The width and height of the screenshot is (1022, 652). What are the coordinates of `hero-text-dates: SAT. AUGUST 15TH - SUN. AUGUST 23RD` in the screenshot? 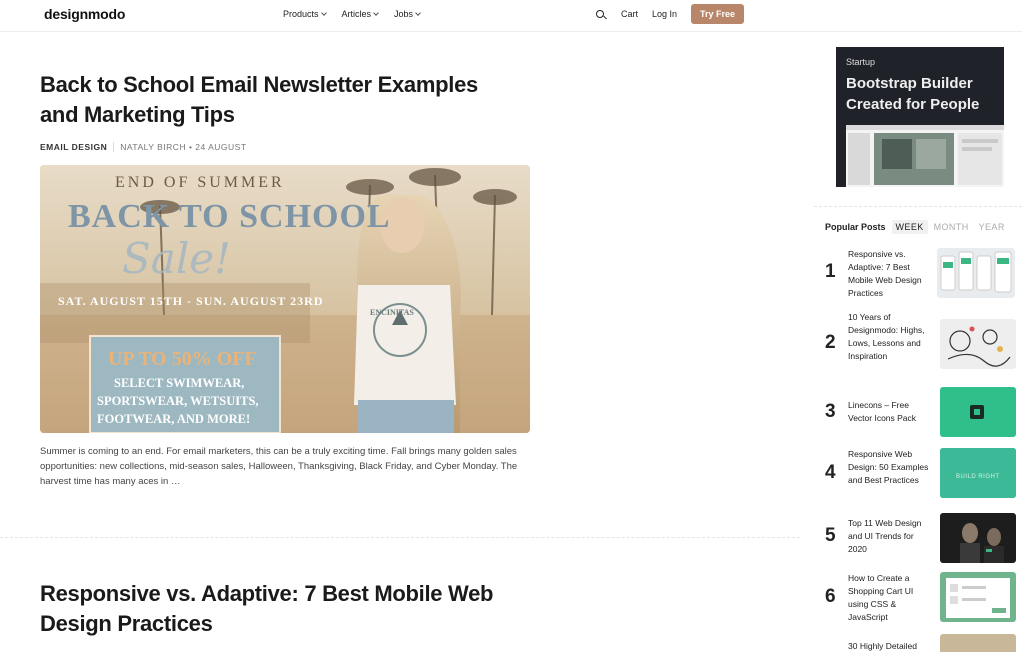 It's located at (191, 301).